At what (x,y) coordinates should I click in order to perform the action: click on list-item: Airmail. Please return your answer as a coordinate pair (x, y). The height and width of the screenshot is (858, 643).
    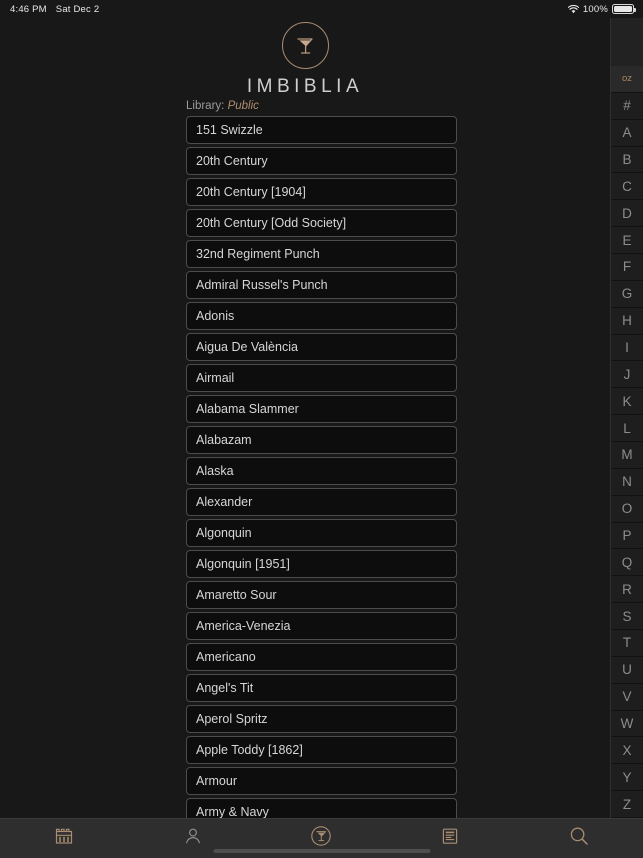
    Looking at the image, I should click on (321, 378).